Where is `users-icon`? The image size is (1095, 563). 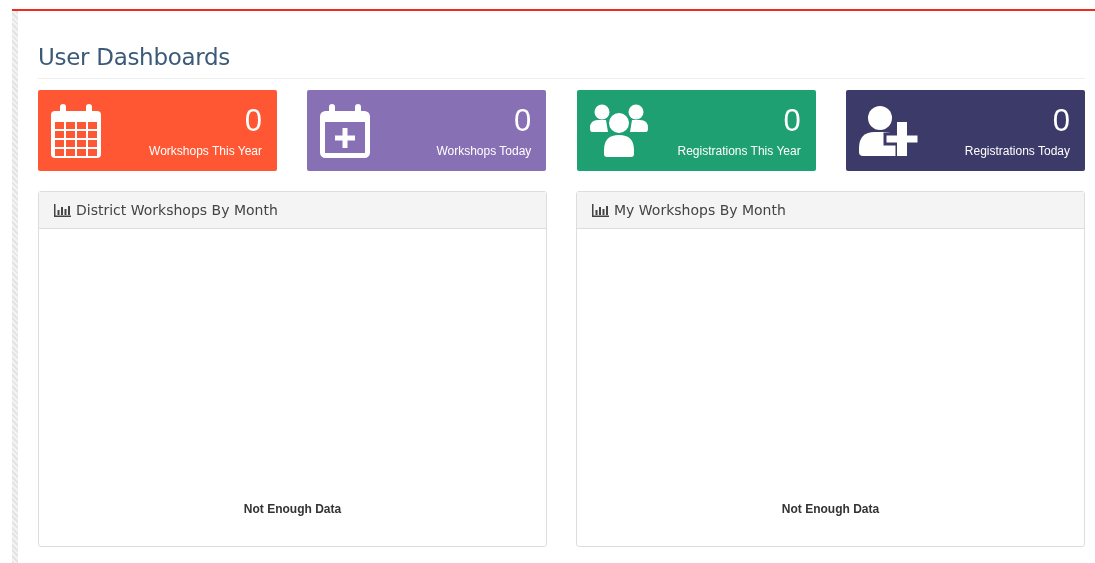
users-icon is located at coordinates (618, 130).